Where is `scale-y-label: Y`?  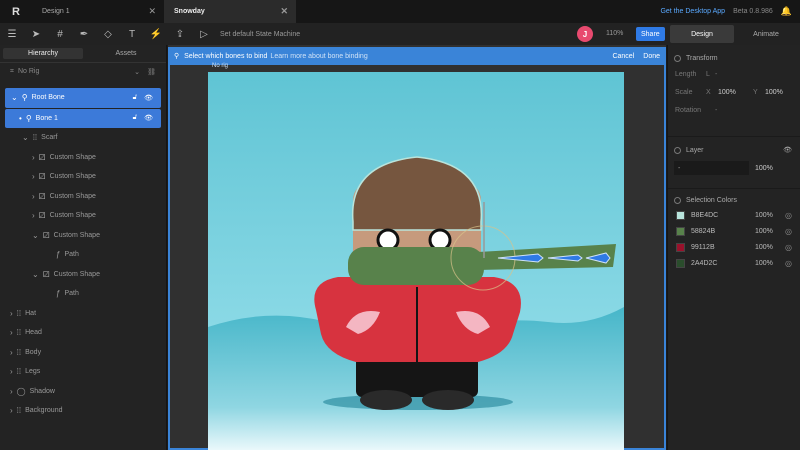
scale-y-label: Y is located at coordinates (755, 92).